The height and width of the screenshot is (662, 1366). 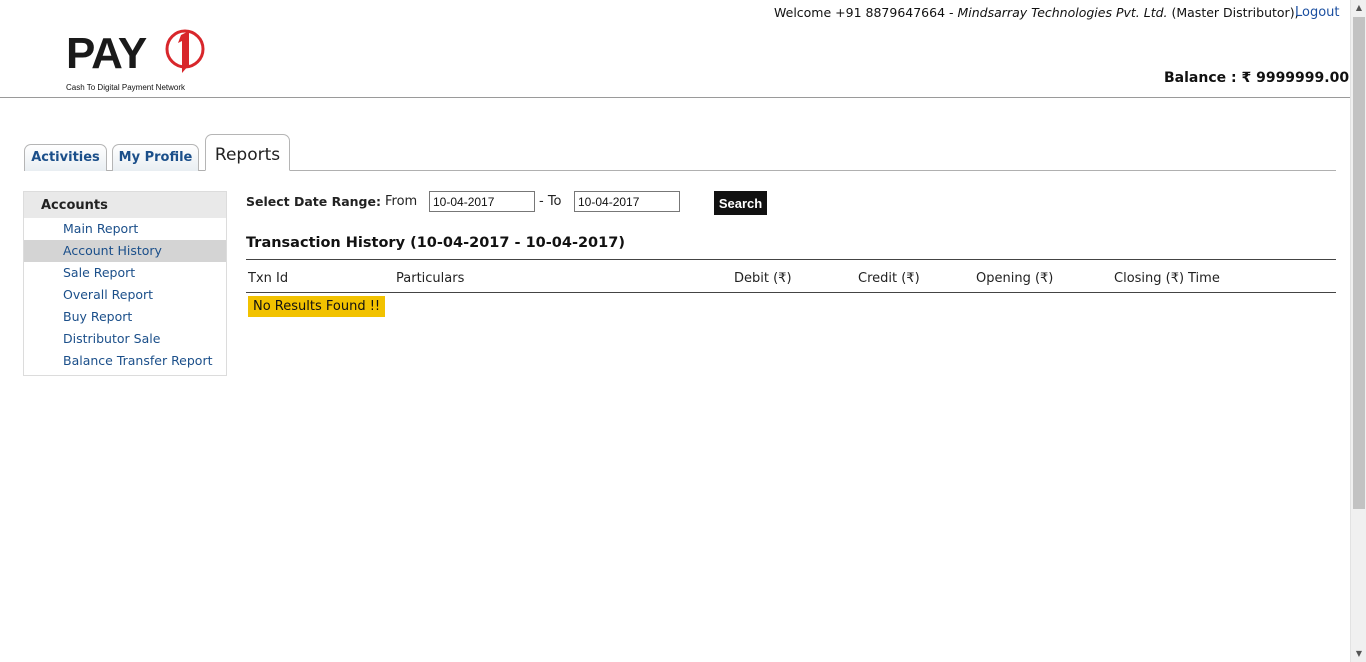 I want to click on date-range-label: Select Date Range:, so click(x=313, y=201).